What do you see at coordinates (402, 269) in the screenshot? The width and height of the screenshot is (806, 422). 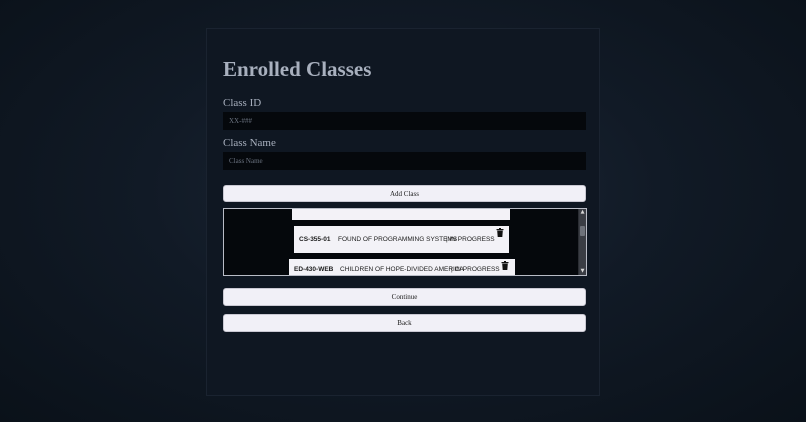 I see `class-title: CHILDREN OF HOPE-DIVIDED AMERICA` at bounding box center [402, 269].